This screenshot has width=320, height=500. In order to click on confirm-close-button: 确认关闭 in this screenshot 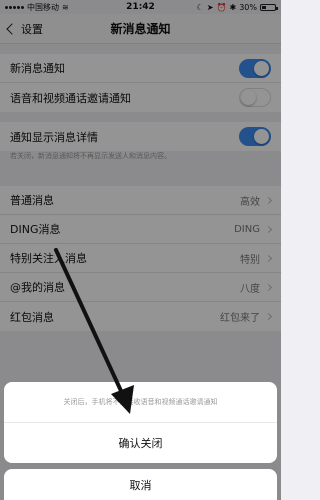, I will do `click(140, 443)`.